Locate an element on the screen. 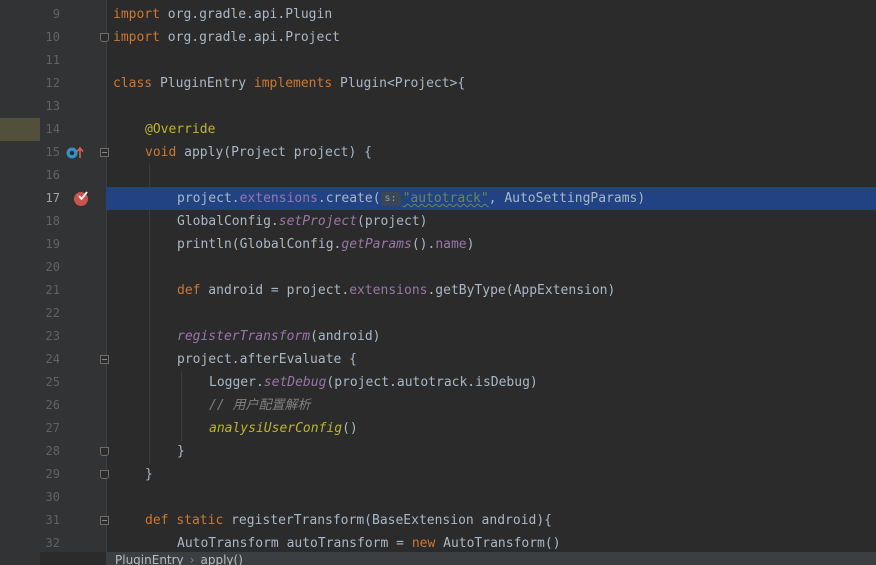 The image size is (876, 565). code-text: import org.gradle.api.Project is located at coordinates (226, 37).